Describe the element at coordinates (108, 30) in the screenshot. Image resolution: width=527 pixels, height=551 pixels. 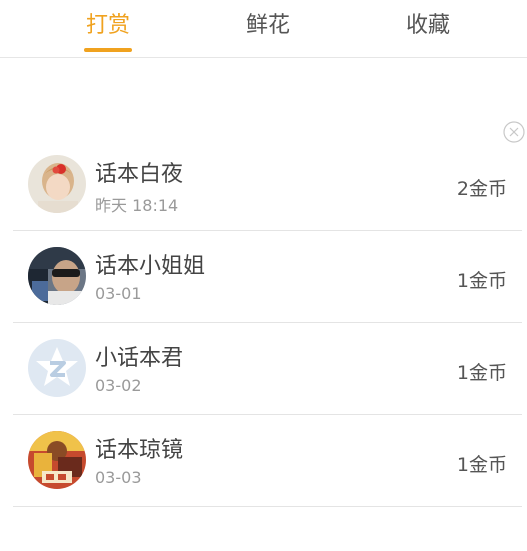
I see `tab-reward: 打赏` at that location.